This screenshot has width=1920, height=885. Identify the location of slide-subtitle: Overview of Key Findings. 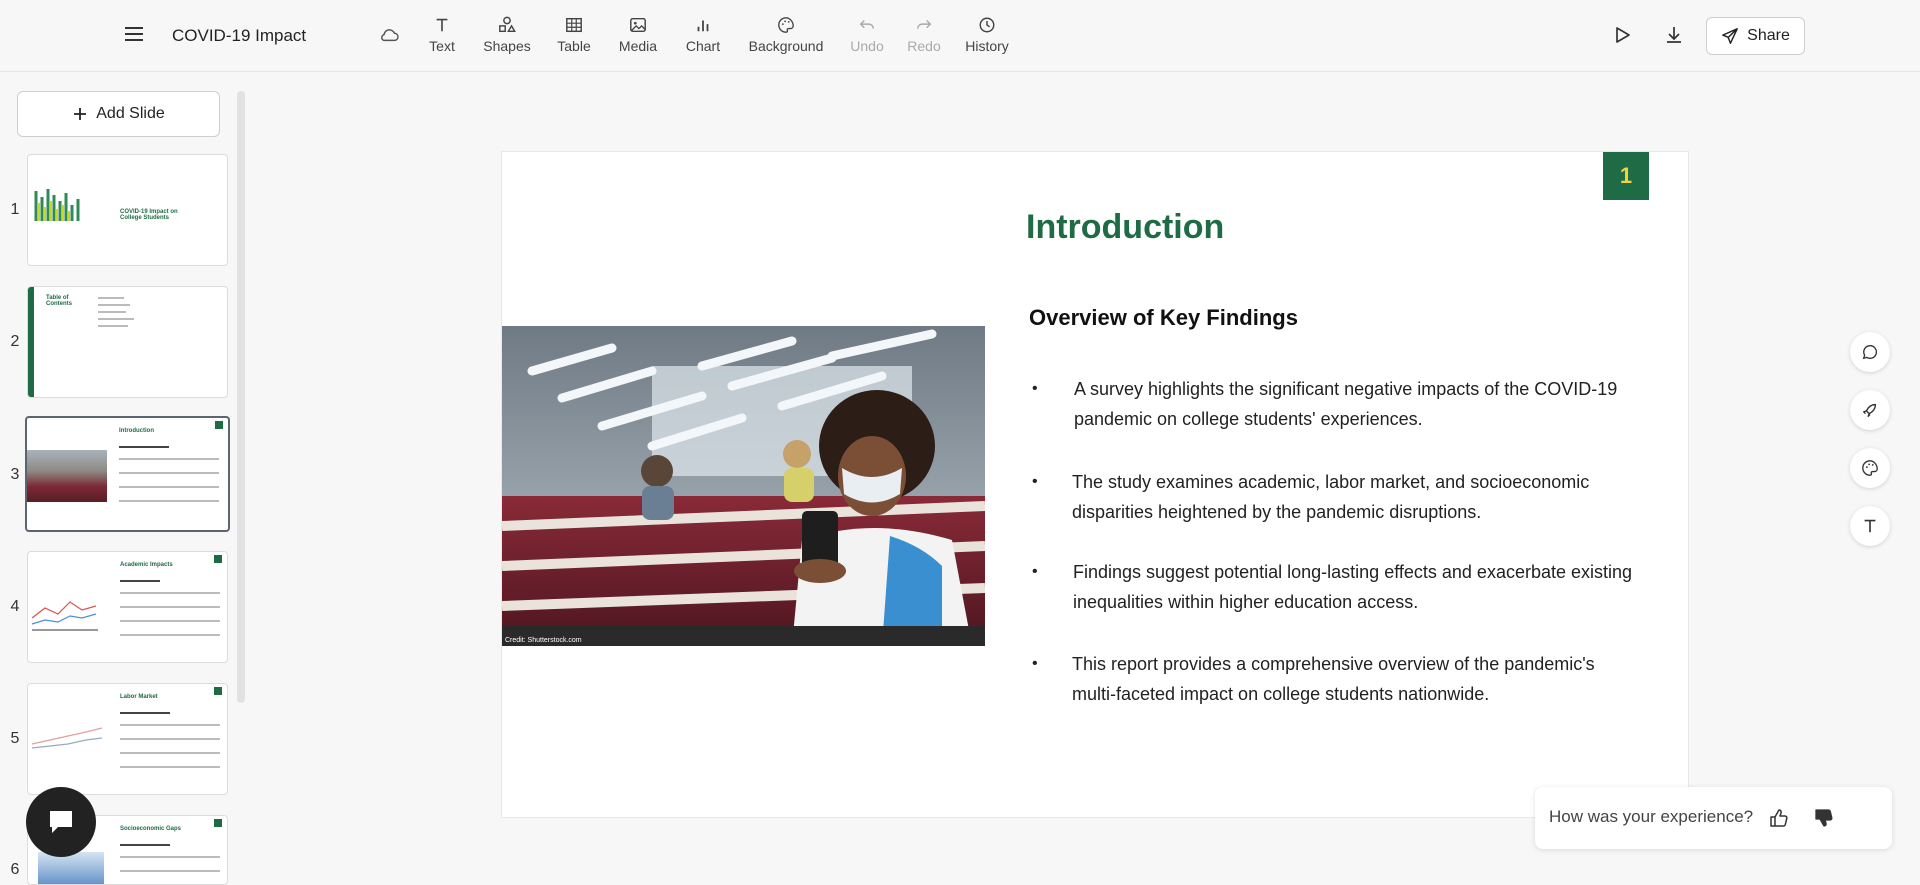
(1163, 318).